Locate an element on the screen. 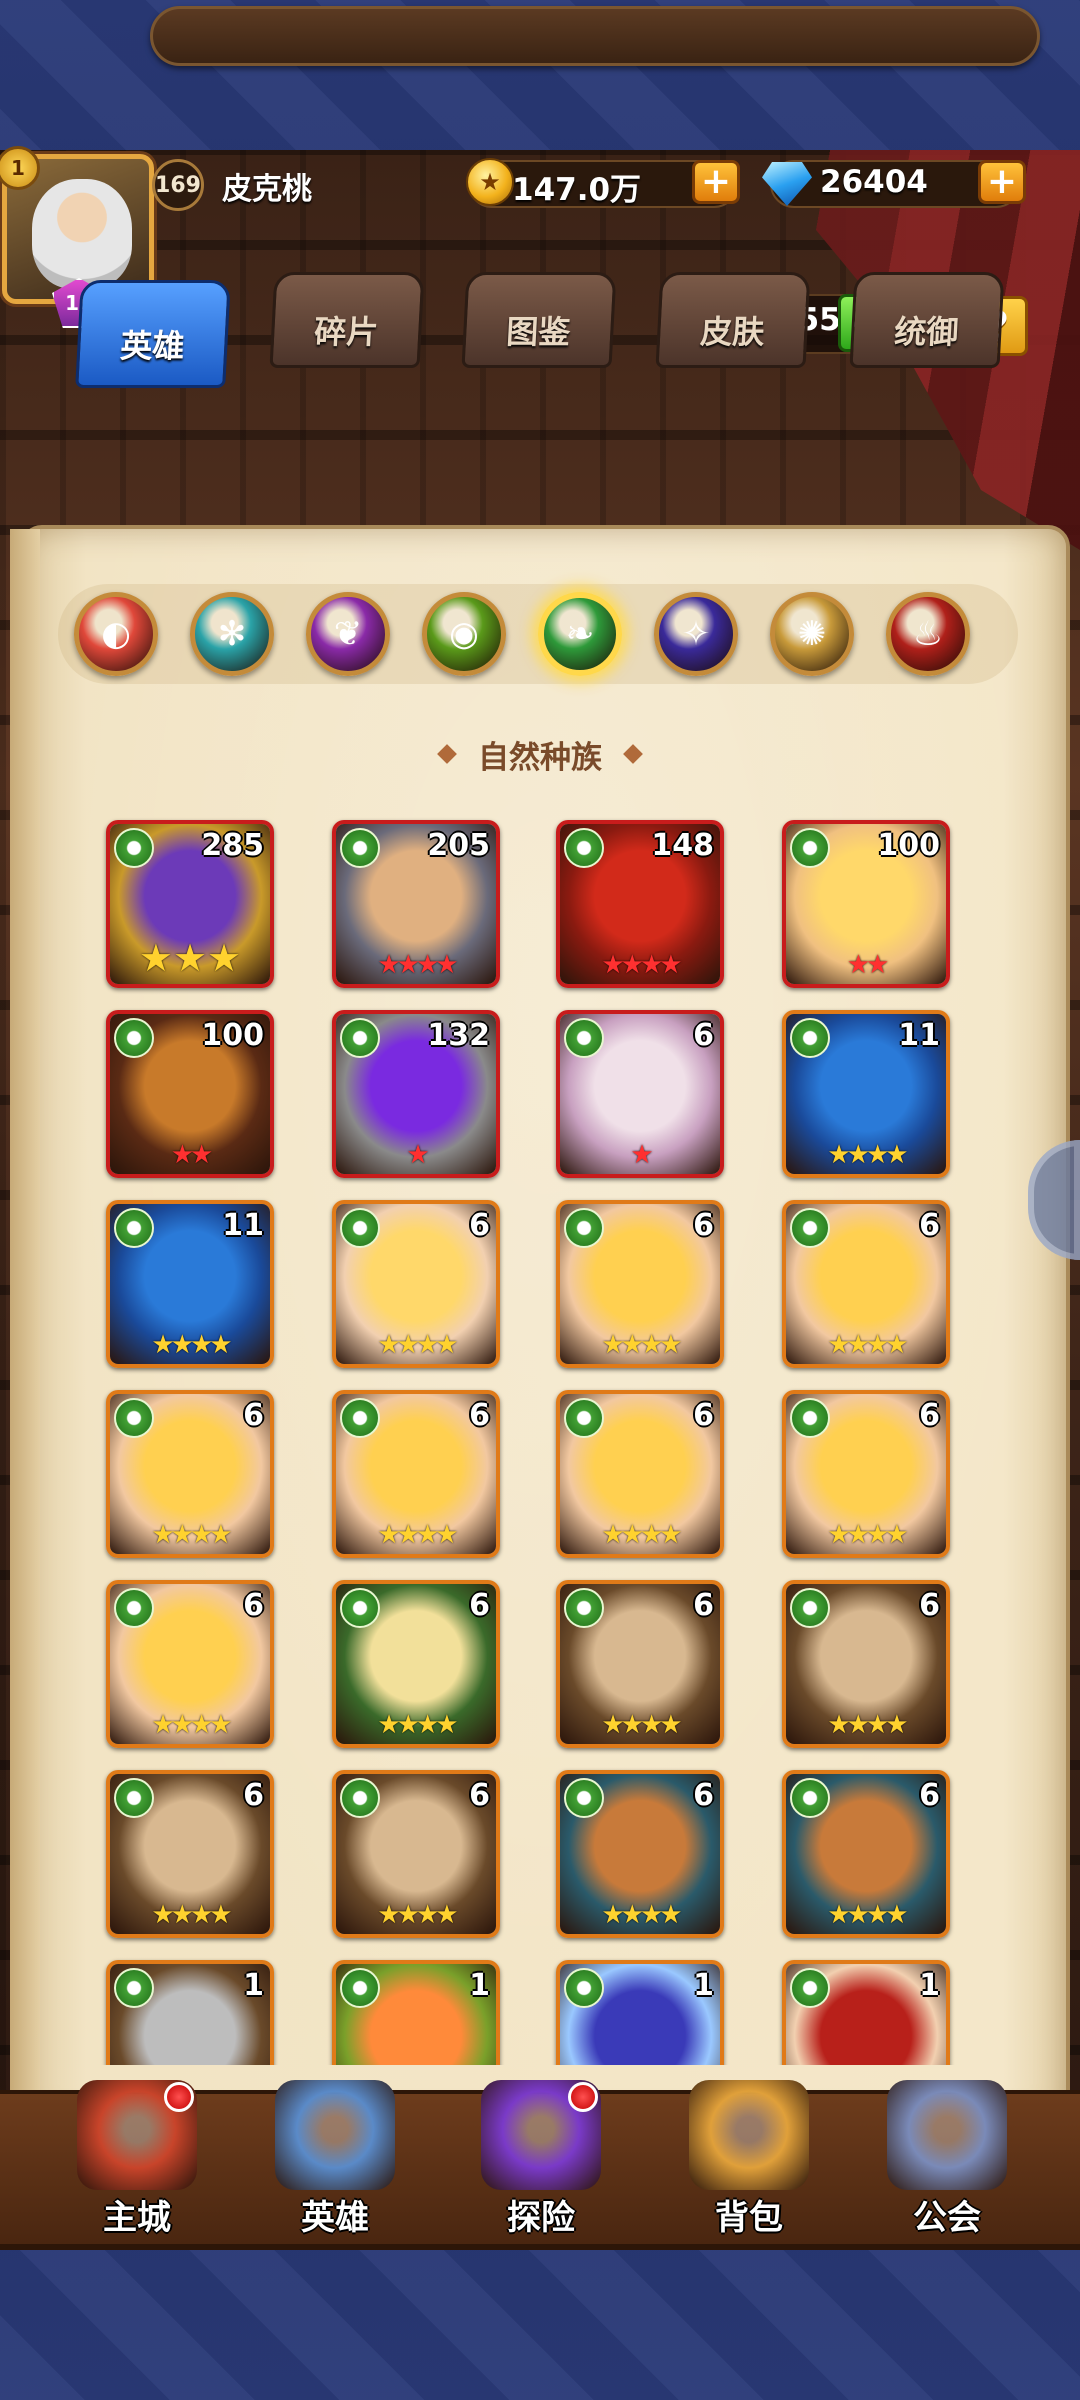 This screenshot has width=1080, height=2400. faction-filter-beast: ◉ is located at coordinates (464, 634).